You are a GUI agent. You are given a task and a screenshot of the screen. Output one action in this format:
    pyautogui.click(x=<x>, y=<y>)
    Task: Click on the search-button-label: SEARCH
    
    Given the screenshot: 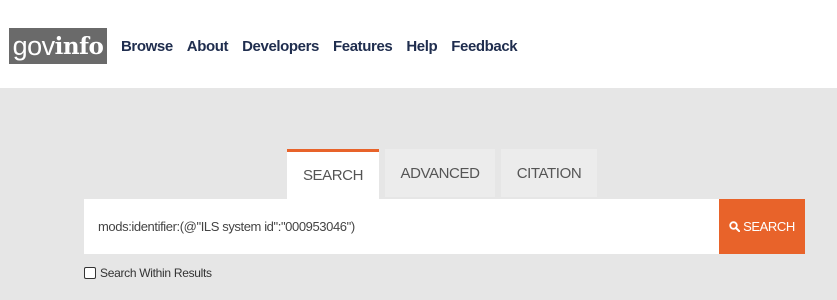 What is the action you would take?
    pyautogui.click(x=769, y=226)
    